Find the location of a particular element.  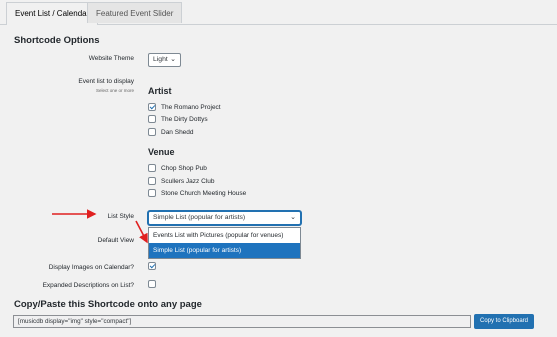

shortcode-field: [musicdb display="img" style="compact"] is located at coordinates (242, 321).